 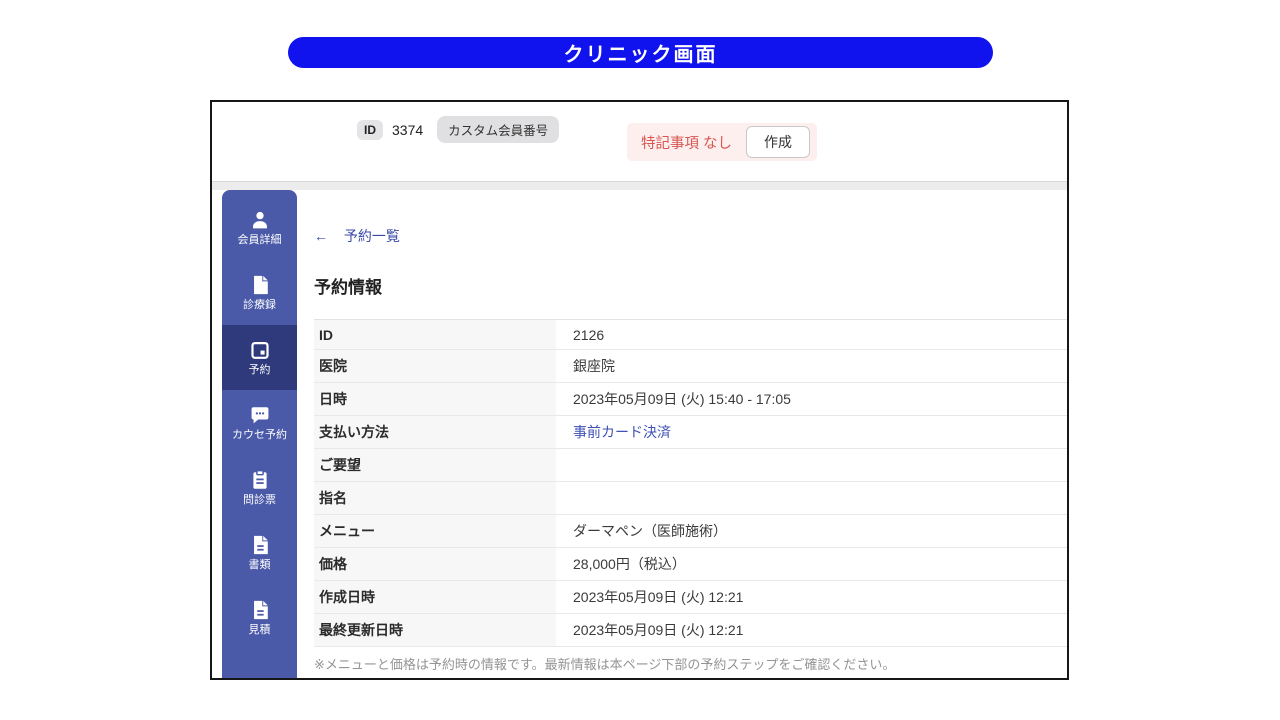 I want to click on sidebar-item-予約: 予約, so click(x=259, y=357).